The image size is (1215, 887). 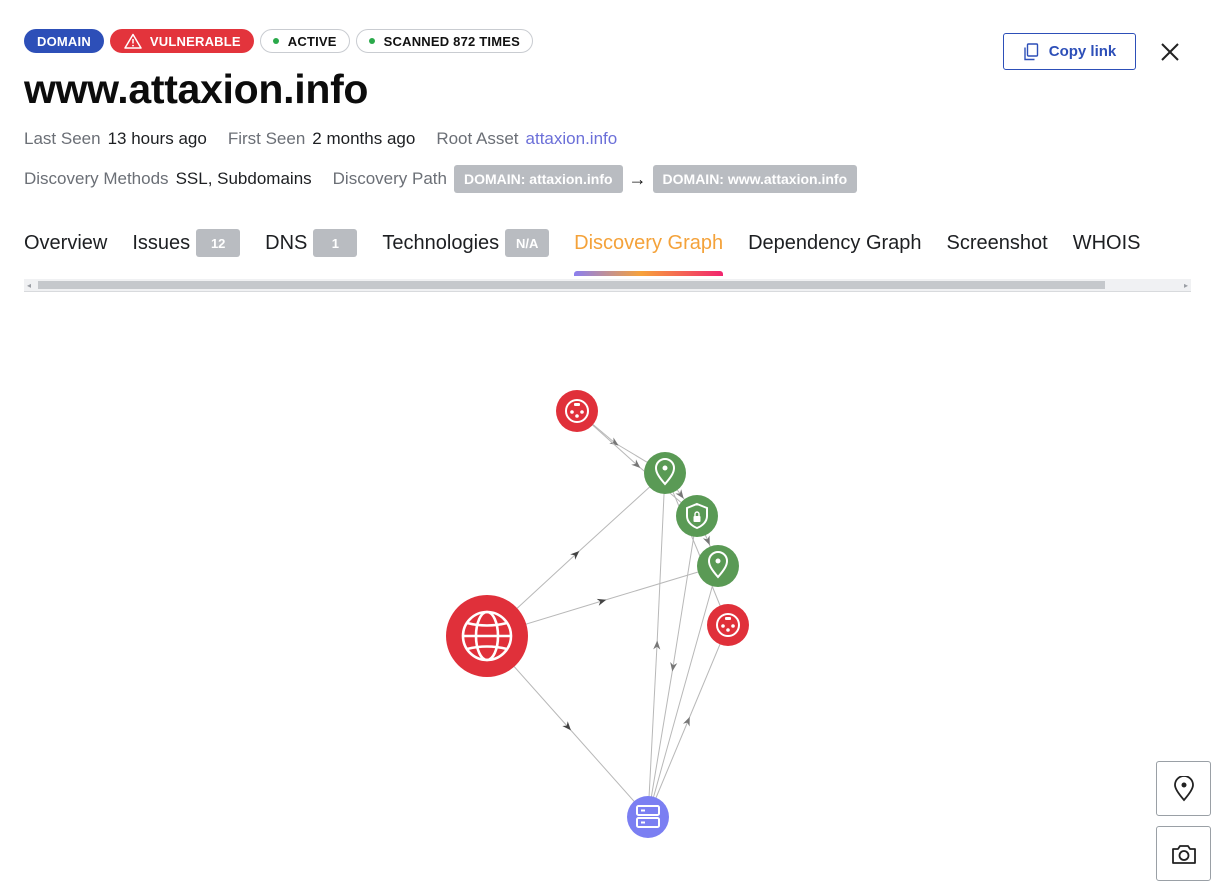 I want to click on domain-type-badge: DOMAIN, so click(x=64, y=41).